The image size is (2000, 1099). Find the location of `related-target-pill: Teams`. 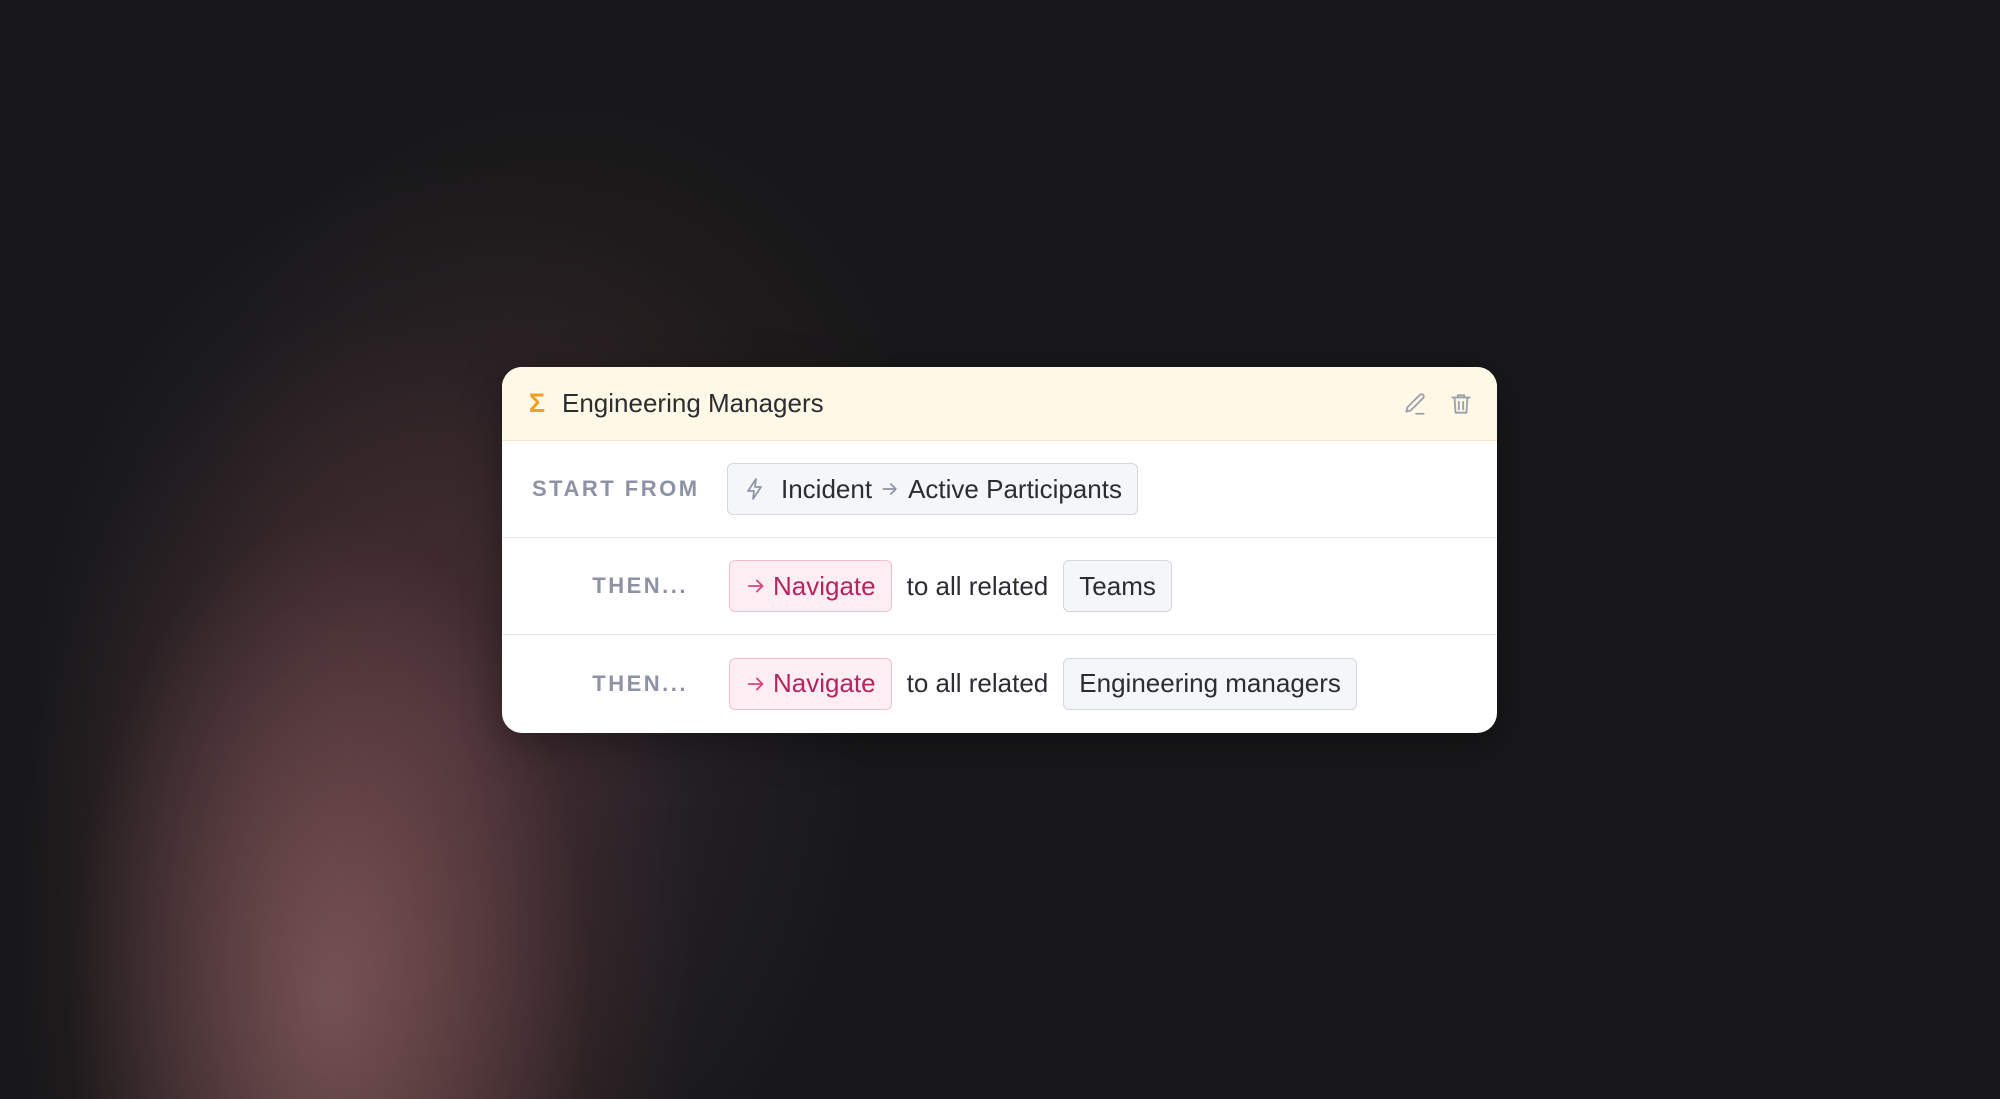

related-target-pill: Teams is located at coordinates (1117, 586).